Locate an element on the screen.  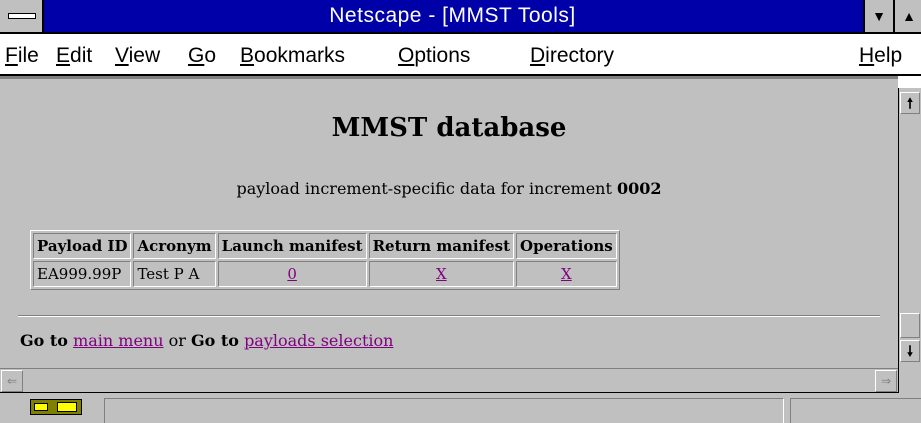
window-title: Netscape - [MMST Tools] is located at coordinates (452, 15).